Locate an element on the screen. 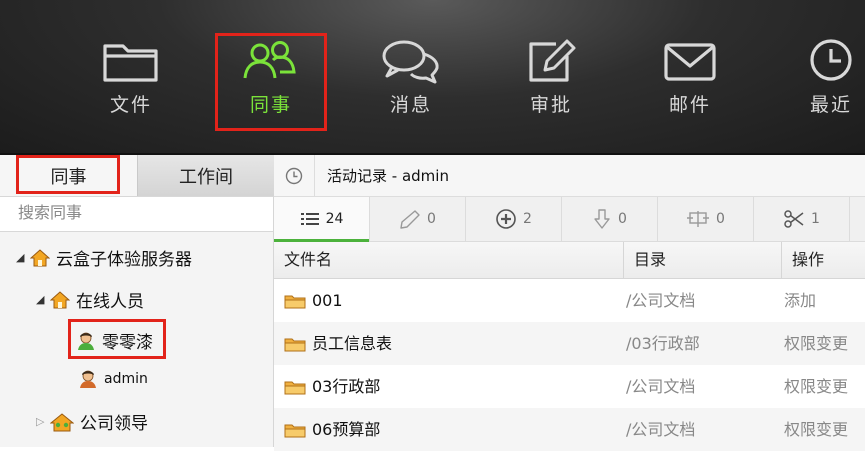  history-clock-icon is located at coordinates (294, 175).